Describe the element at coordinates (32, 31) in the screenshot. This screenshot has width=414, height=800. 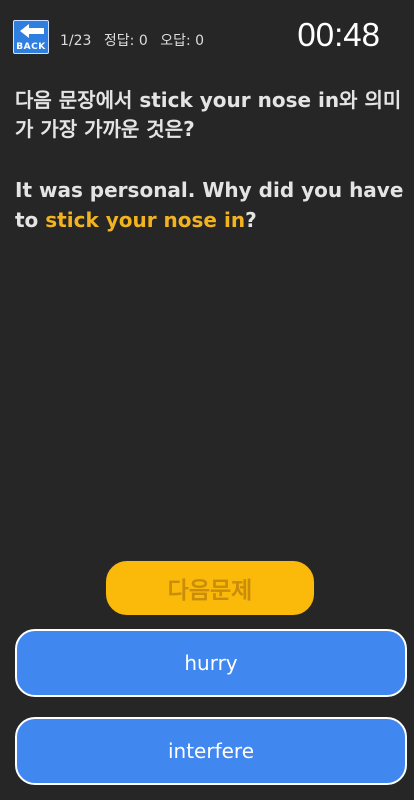
I see `arrow-left-icon` at that location.